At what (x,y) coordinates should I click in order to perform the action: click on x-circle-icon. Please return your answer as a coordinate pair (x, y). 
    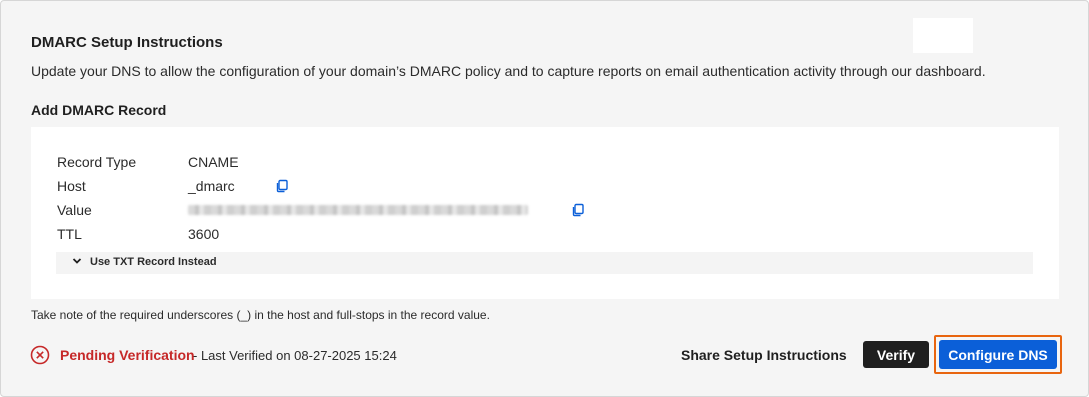
    Looking at the image, I should click on (40, 357).